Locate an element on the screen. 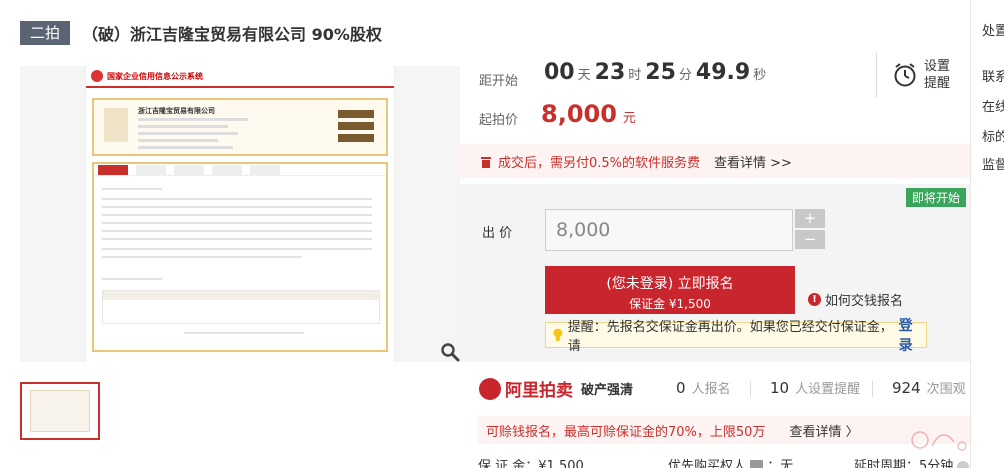  delay-help-icon is located at coordinates (963, 464).